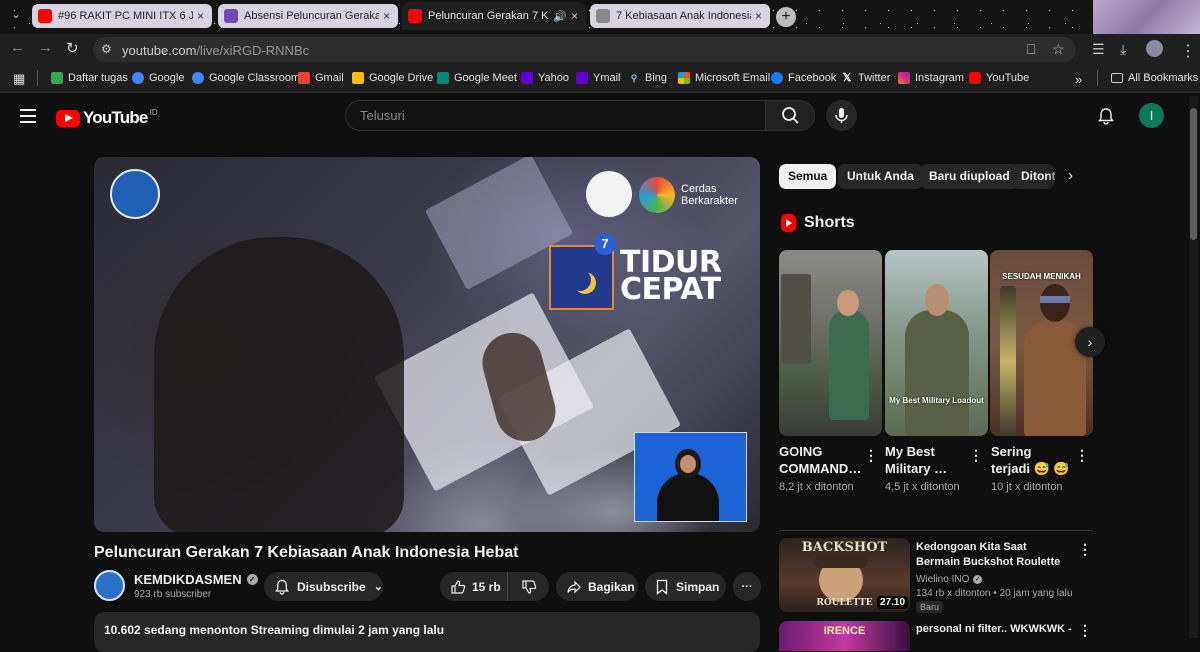 This screenshot has height=652, width=1200. What do you see at coordinates (1070, 175) in the screenshot?
I see `chevron-right-icon: ›` at bounding box center [1070, 175].